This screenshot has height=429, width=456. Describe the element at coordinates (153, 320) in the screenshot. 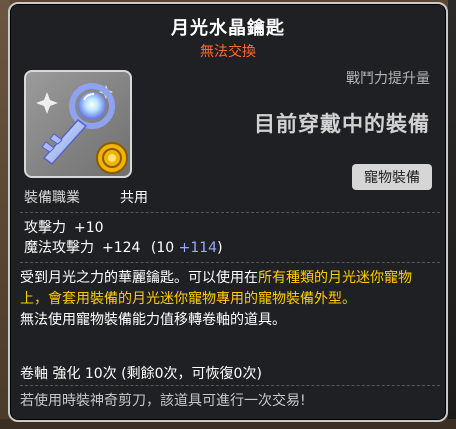

I see `description-line2: 無法使用寵物裝備能力值移轉卷軸的道具。` at that location.